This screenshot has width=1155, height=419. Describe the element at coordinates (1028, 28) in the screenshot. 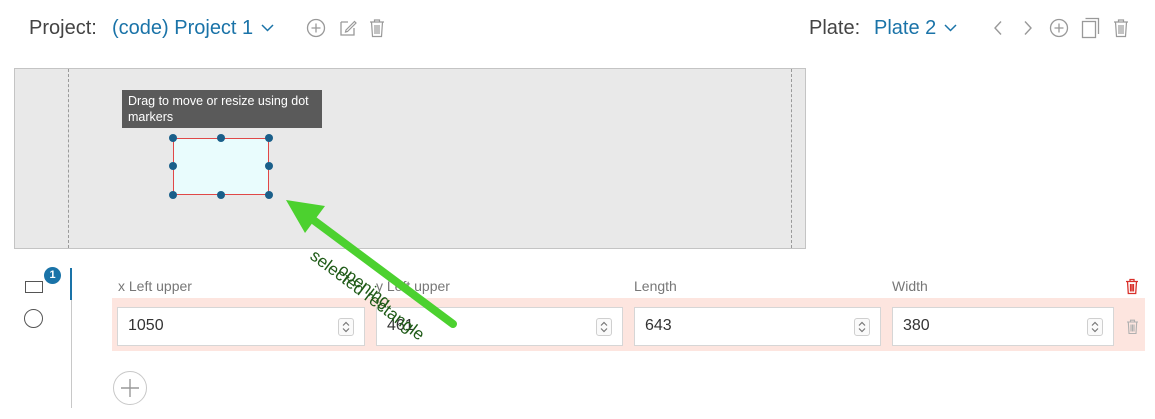

I see `next-plate-icon` at that location.